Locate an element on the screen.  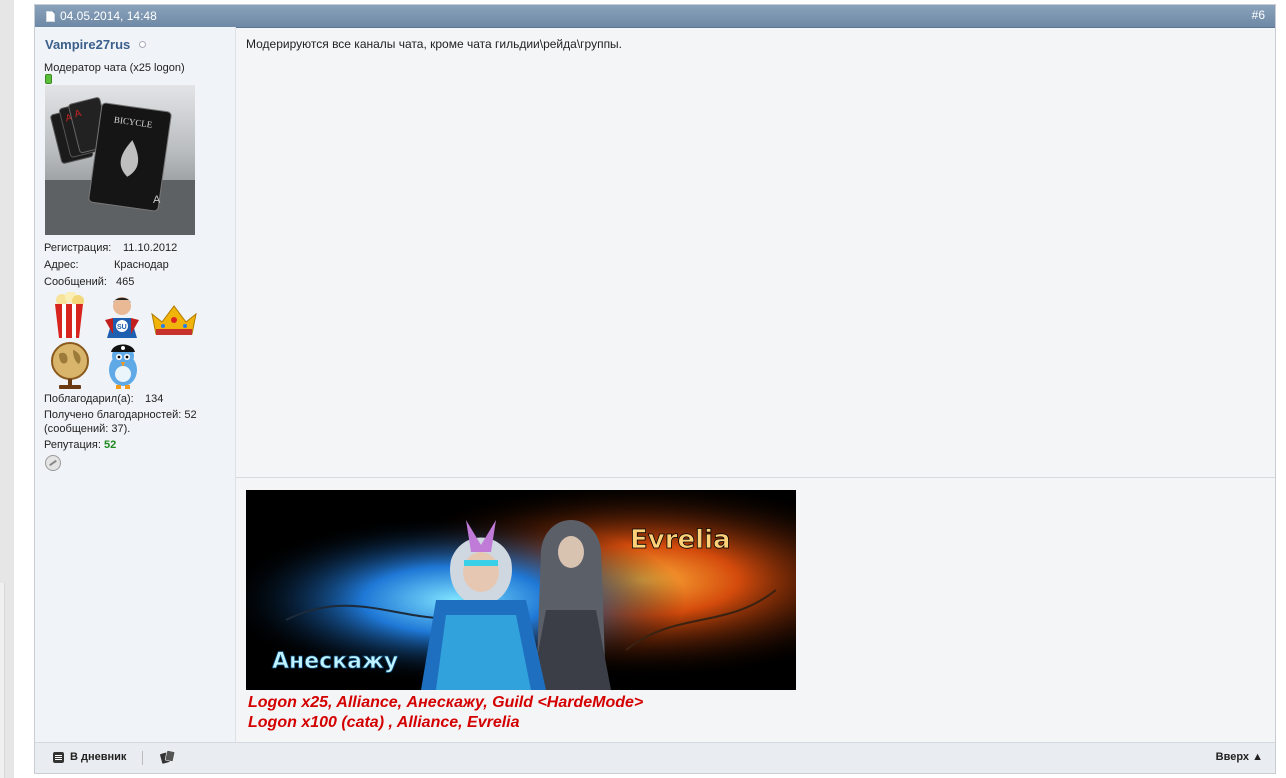
pirate-bird-award-icon is located at coordinates (123, 365).